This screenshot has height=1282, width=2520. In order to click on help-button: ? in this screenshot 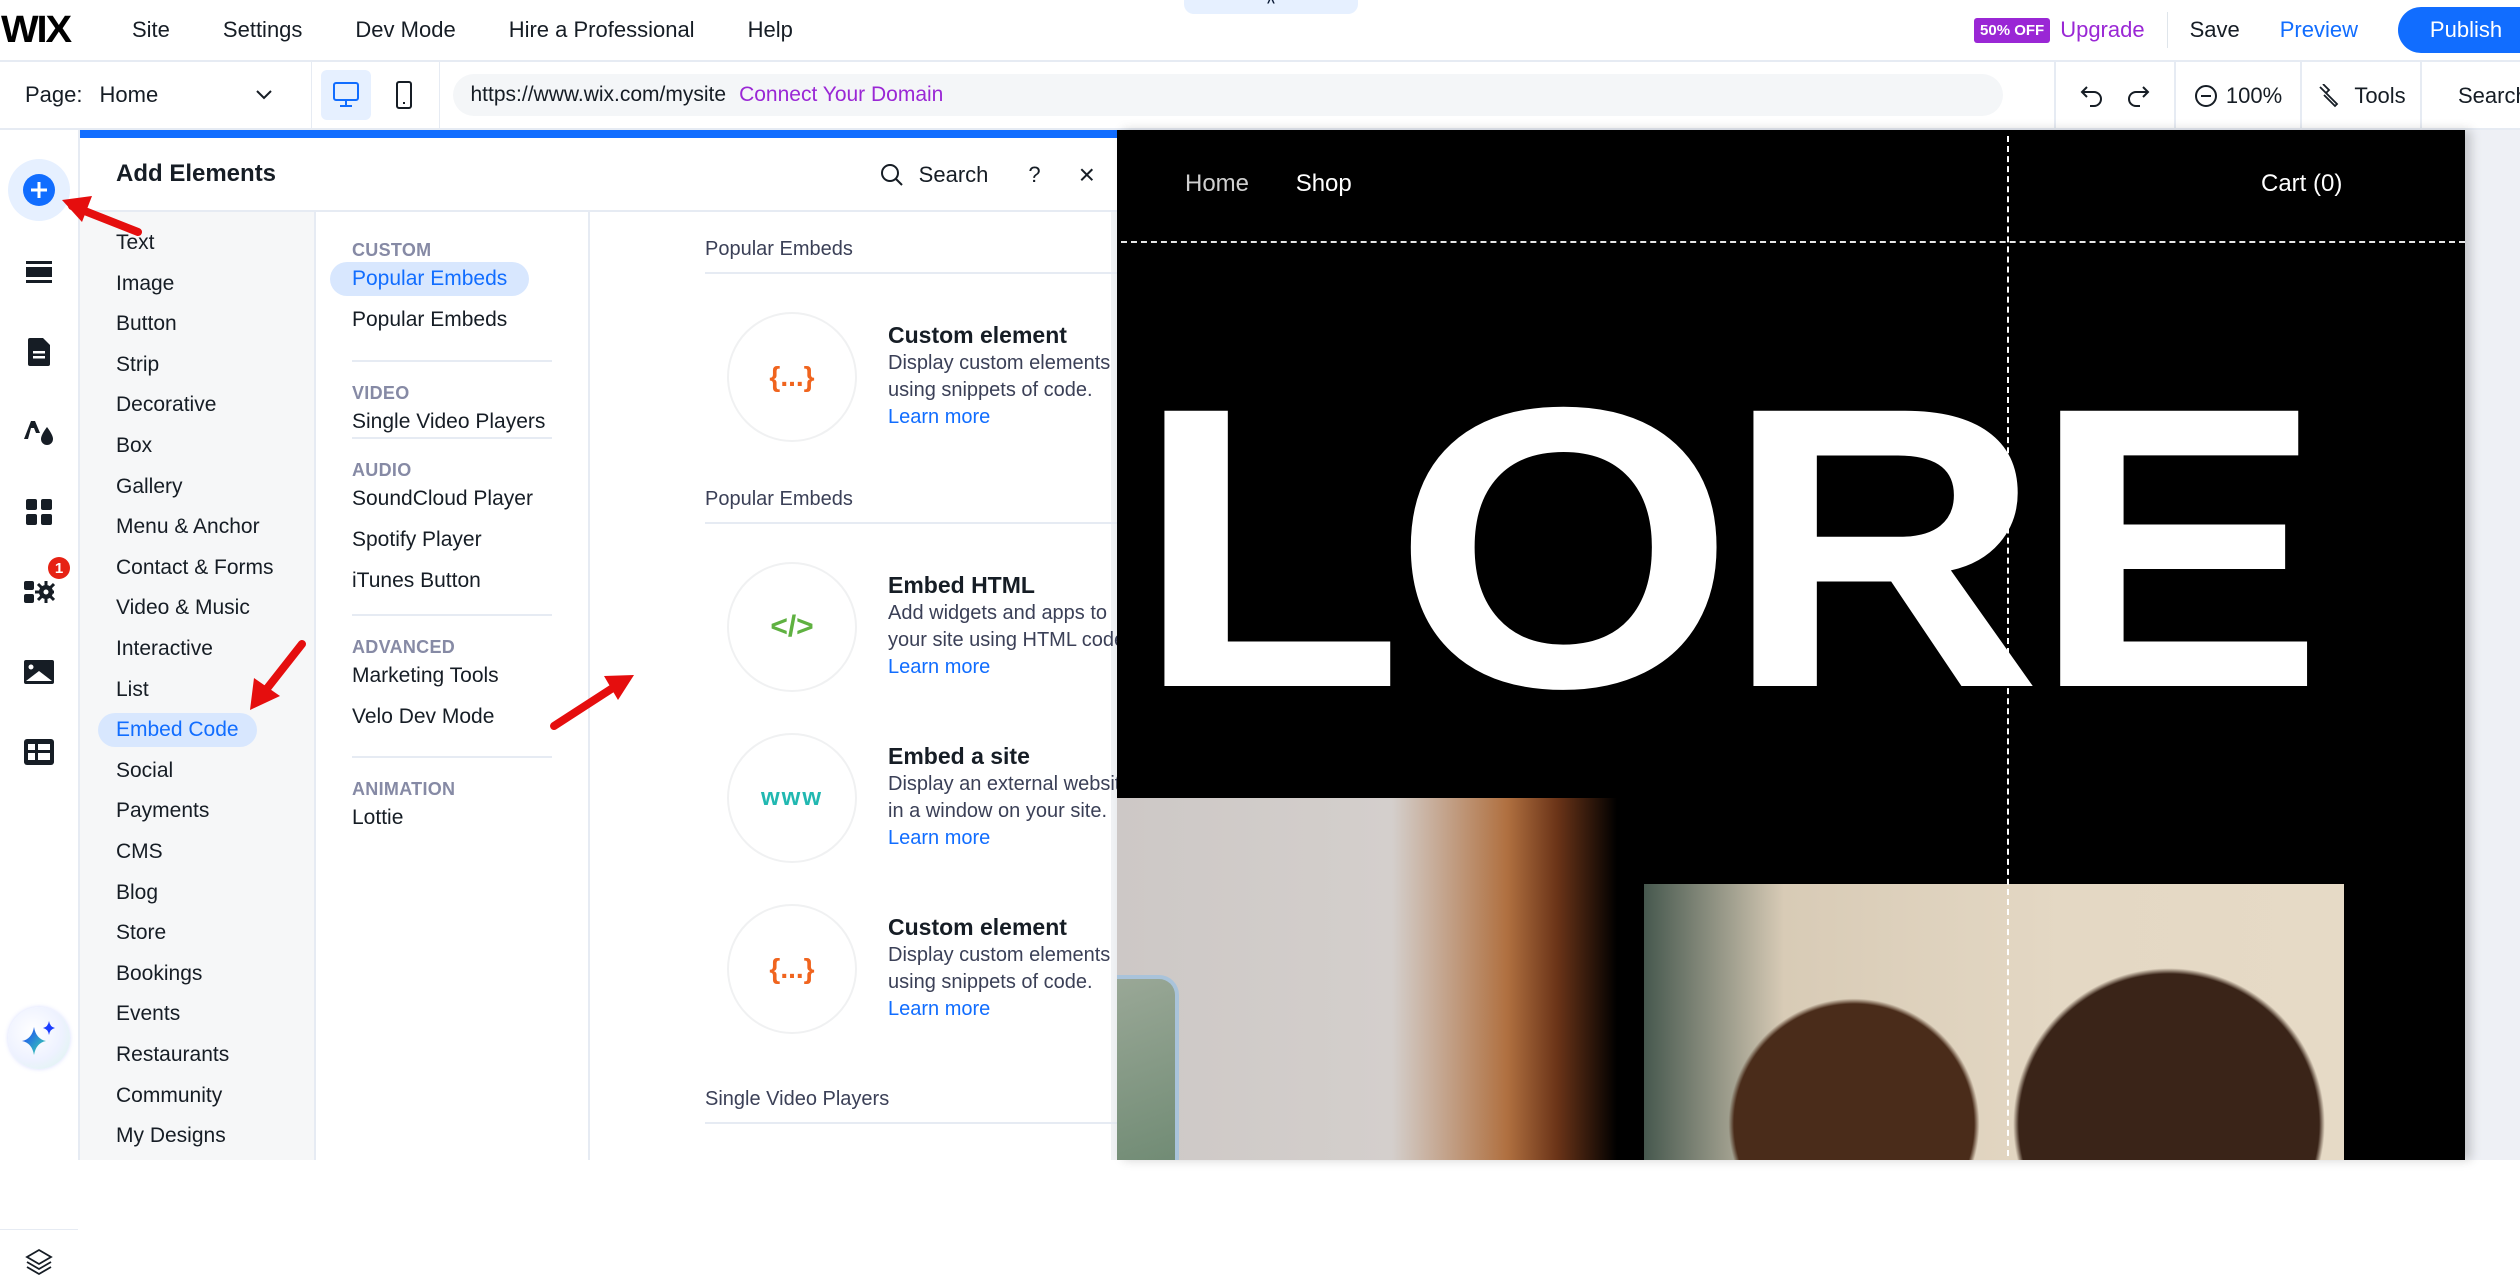, I will do `click(1034, 175)`.